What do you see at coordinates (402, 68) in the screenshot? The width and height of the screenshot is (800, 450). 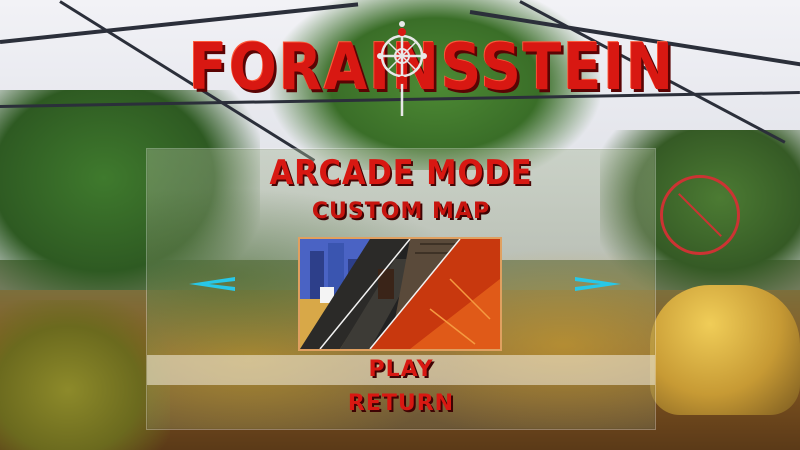 I see `cross-wheel-emblem-icon` at bounding box center [402, 68].